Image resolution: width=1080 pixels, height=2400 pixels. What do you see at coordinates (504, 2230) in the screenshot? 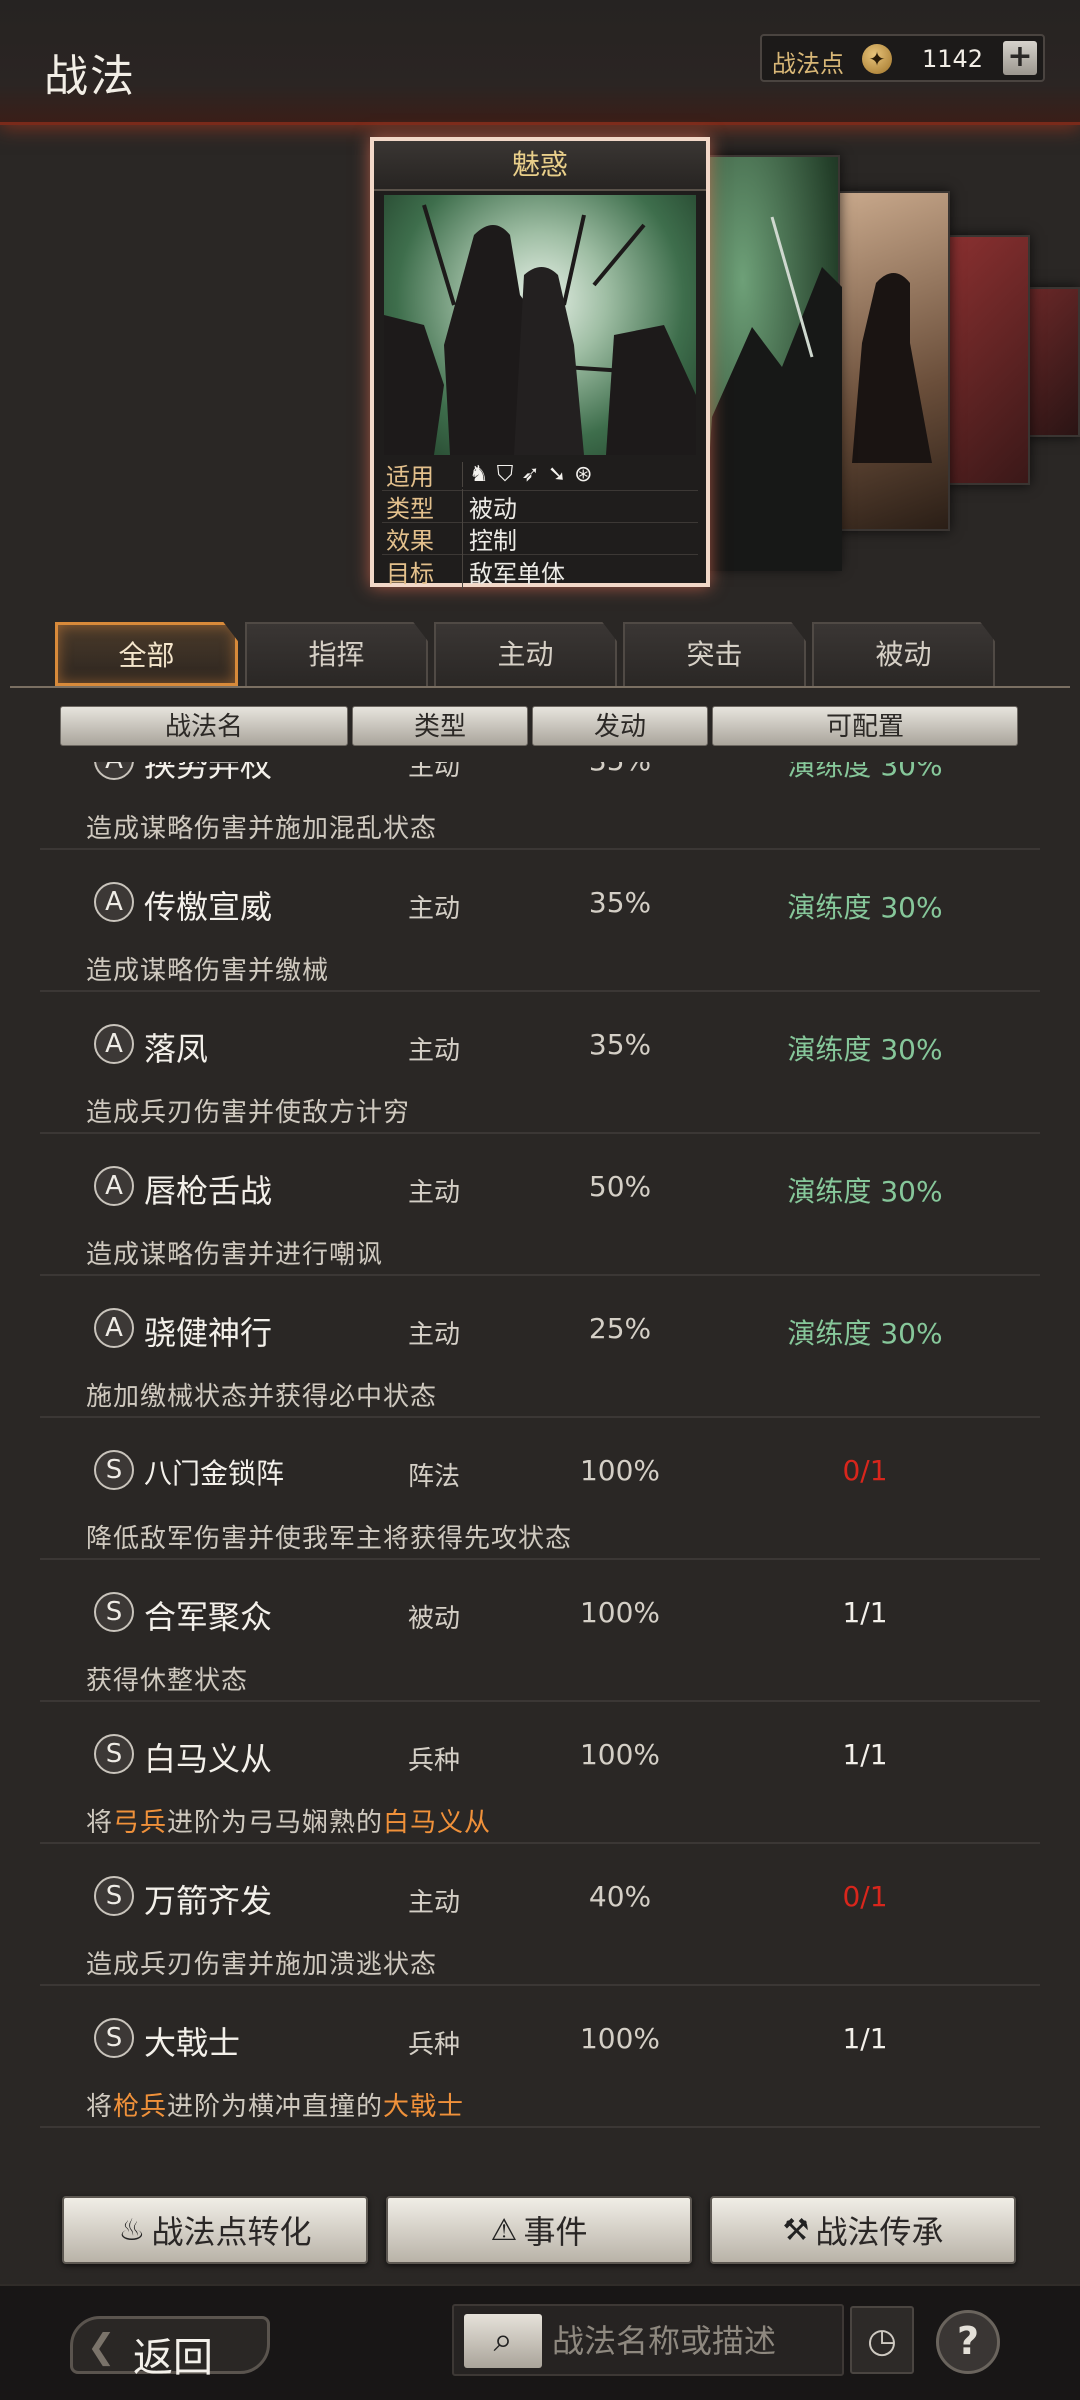
I see `alert-icon: ⚠` at bounding box center [504, 2230].